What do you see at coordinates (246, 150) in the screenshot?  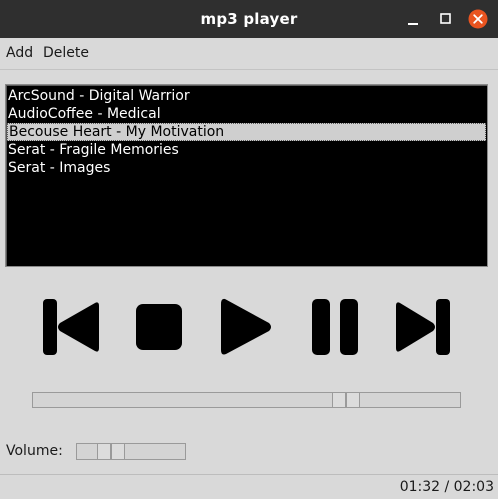 I see `playlist-item: Serat - Fragile Memories` at bounding box center [246, 150].